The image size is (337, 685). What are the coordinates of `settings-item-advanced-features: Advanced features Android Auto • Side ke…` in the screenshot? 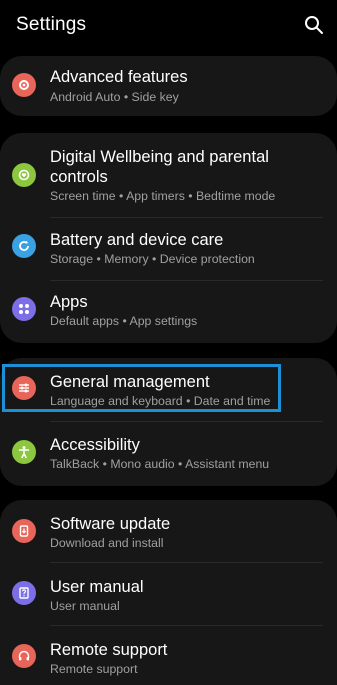 It's located at (168, 86).